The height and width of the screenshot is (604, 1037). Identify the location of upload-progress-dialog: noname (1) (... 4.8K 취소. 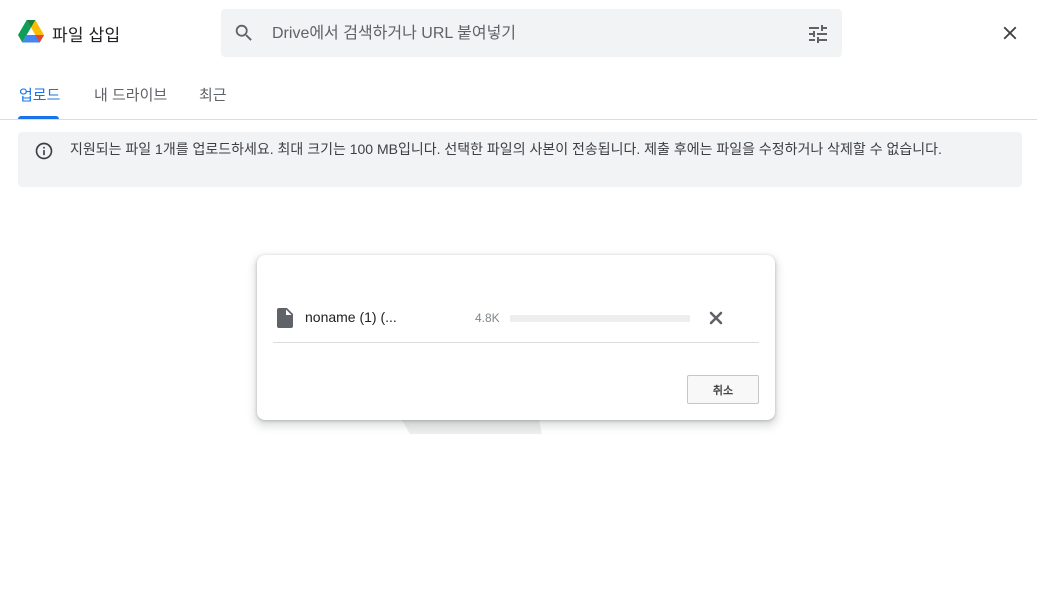
(516, 337).